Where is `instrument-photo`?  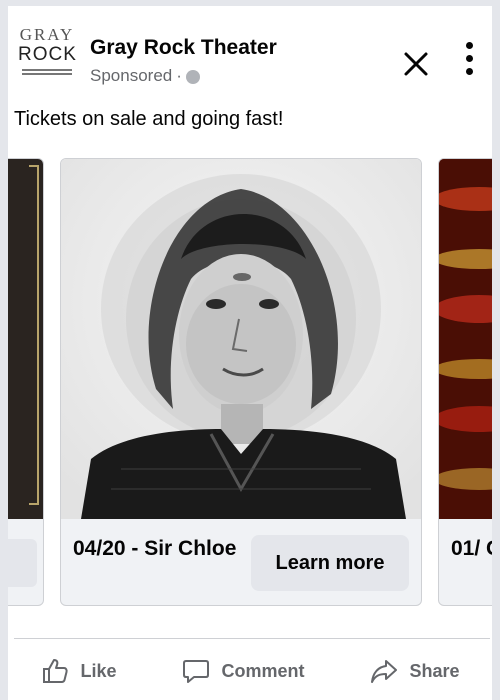
instrument-photo is located at coordinates (465, 339).